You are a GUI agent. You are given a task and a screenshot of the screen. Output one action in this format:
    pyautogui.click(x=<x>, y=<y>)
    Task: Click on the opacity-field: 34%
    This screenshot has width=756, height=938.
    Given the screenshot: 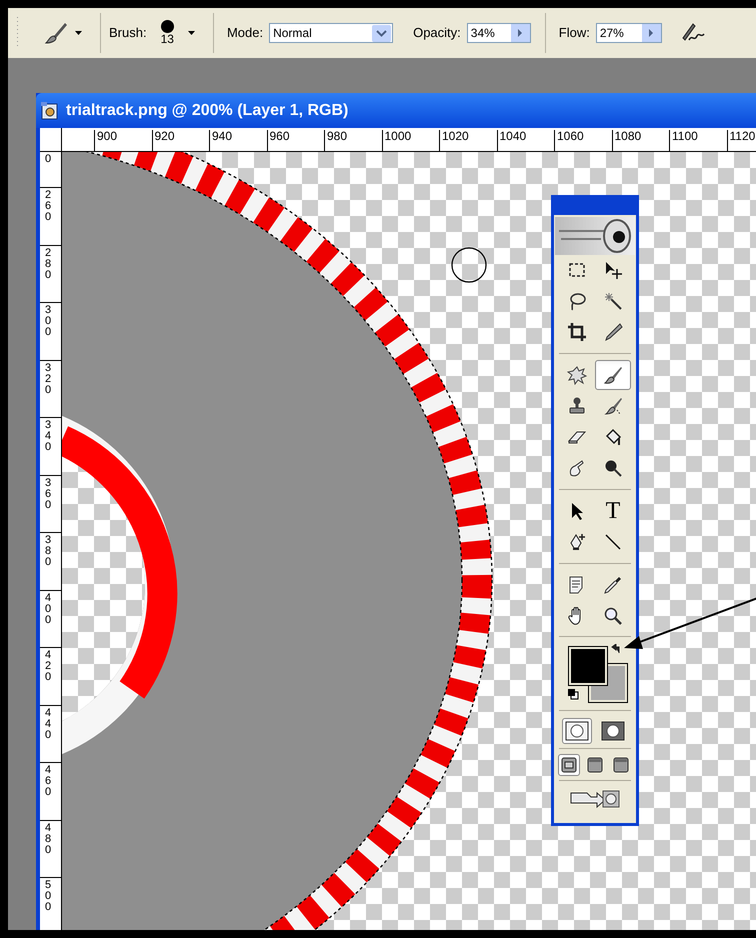 What is the action you would take?
    pyautogui.click(x=498, y=33)
    